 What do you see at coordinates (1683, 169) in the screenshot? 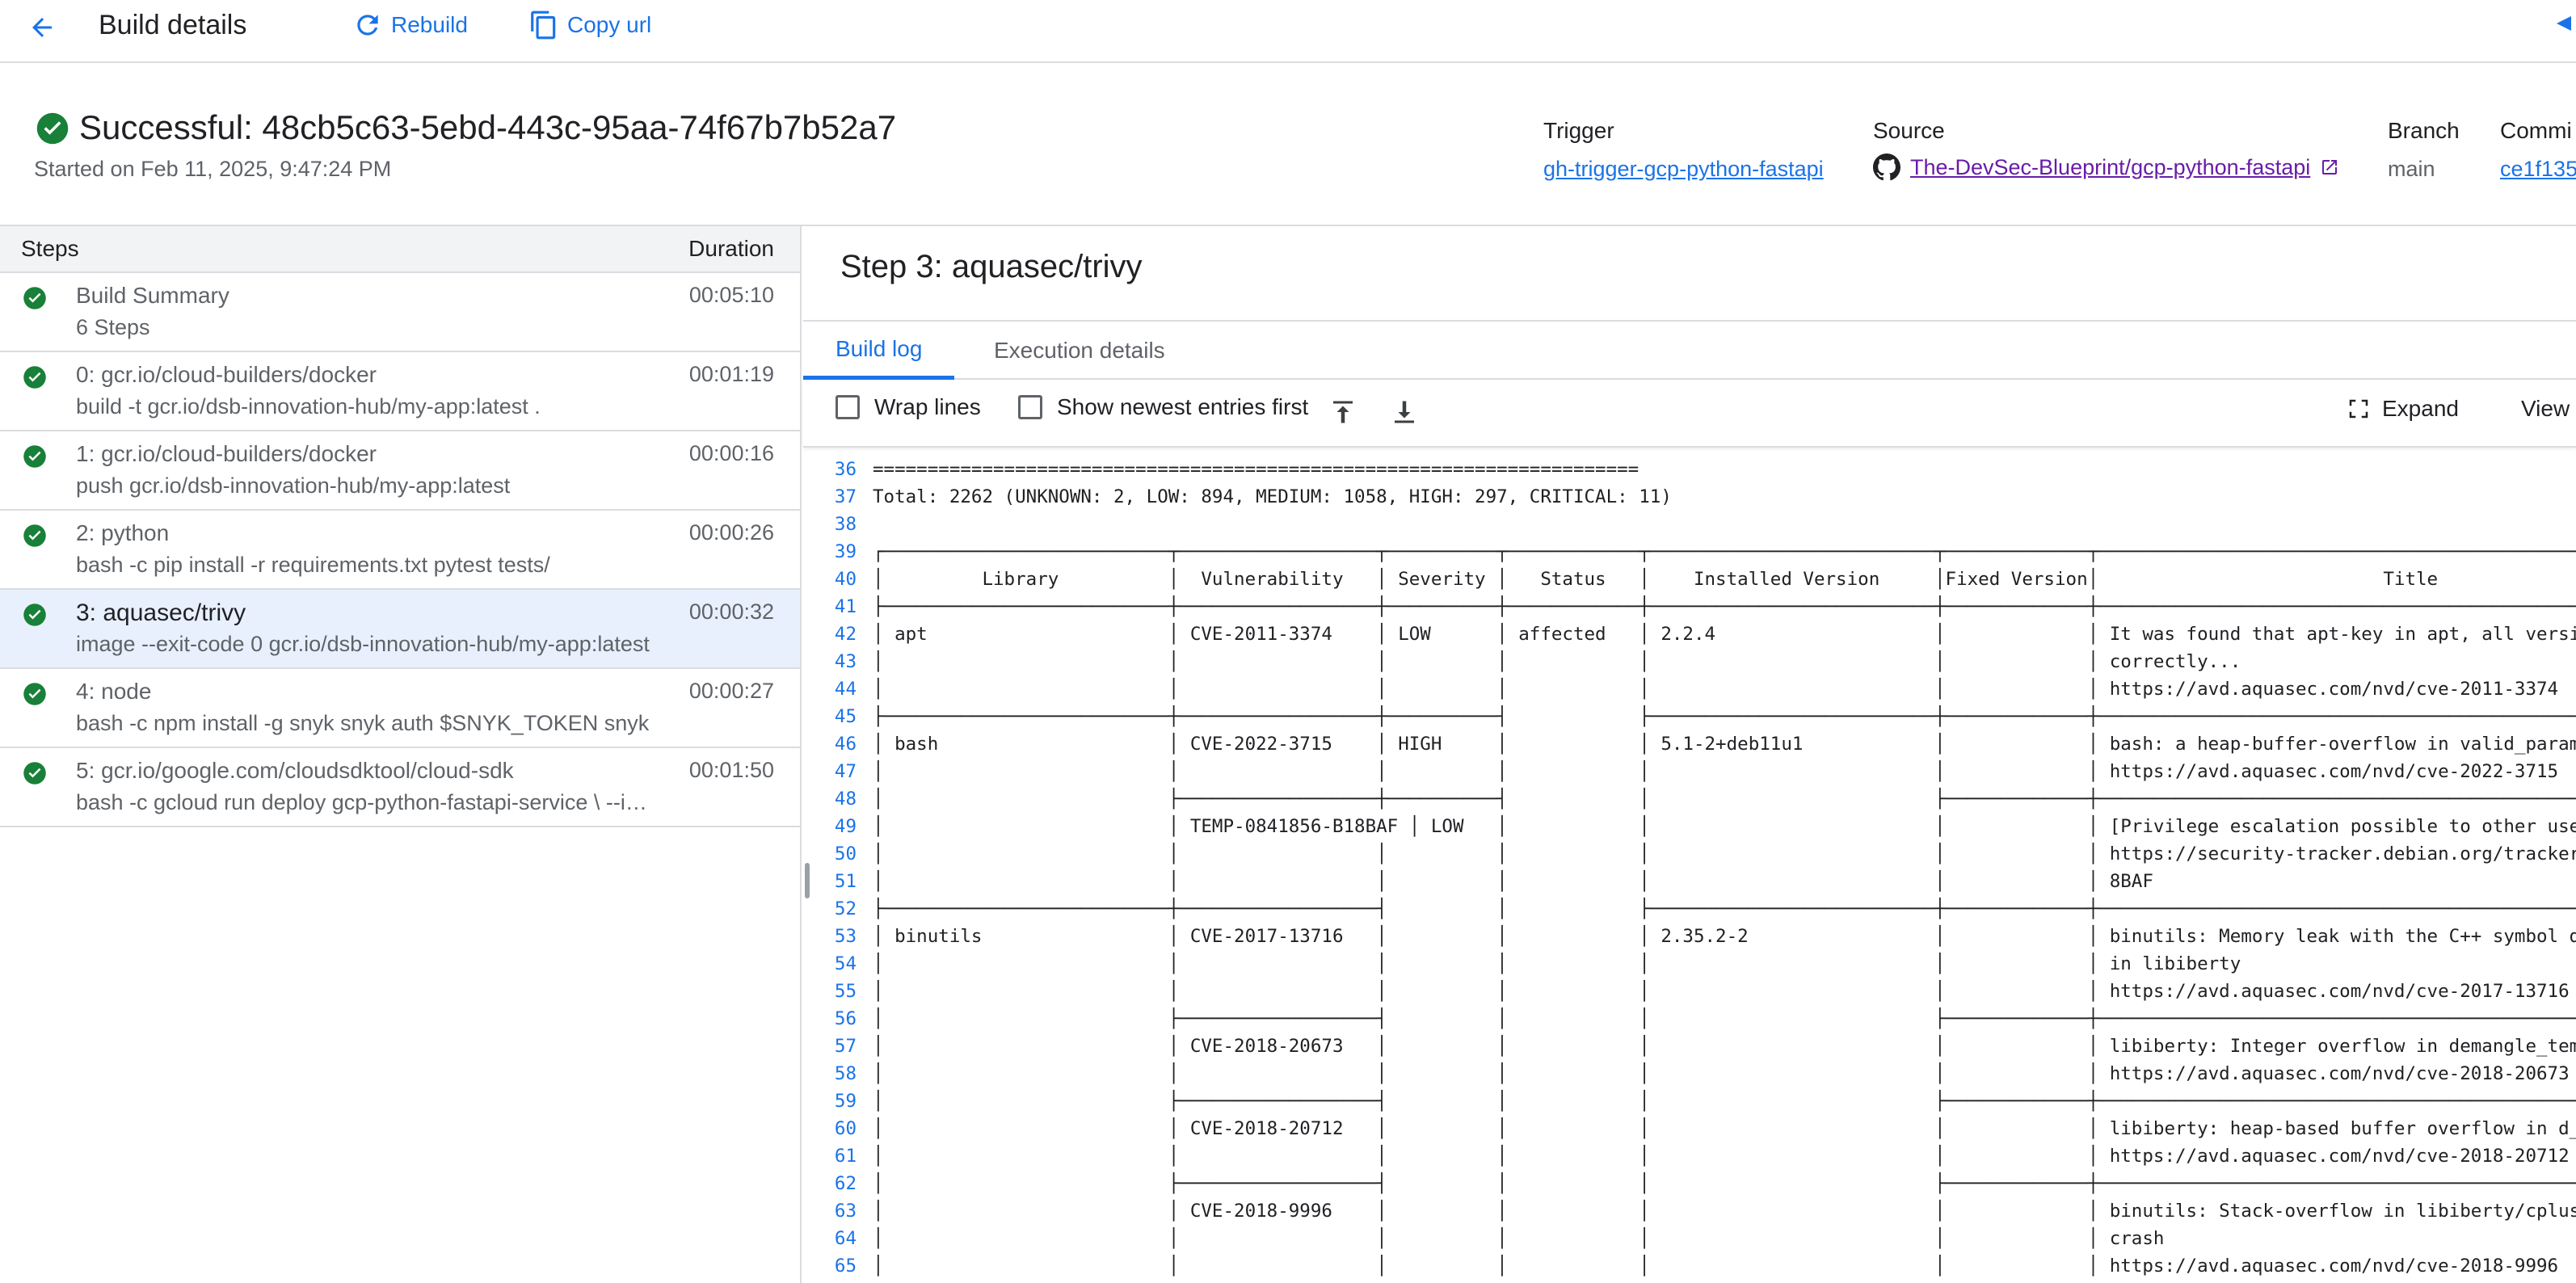
I see `trigger-link: gh-trigger-gcp-python-fastapi` at bounding box center [1683, 169].